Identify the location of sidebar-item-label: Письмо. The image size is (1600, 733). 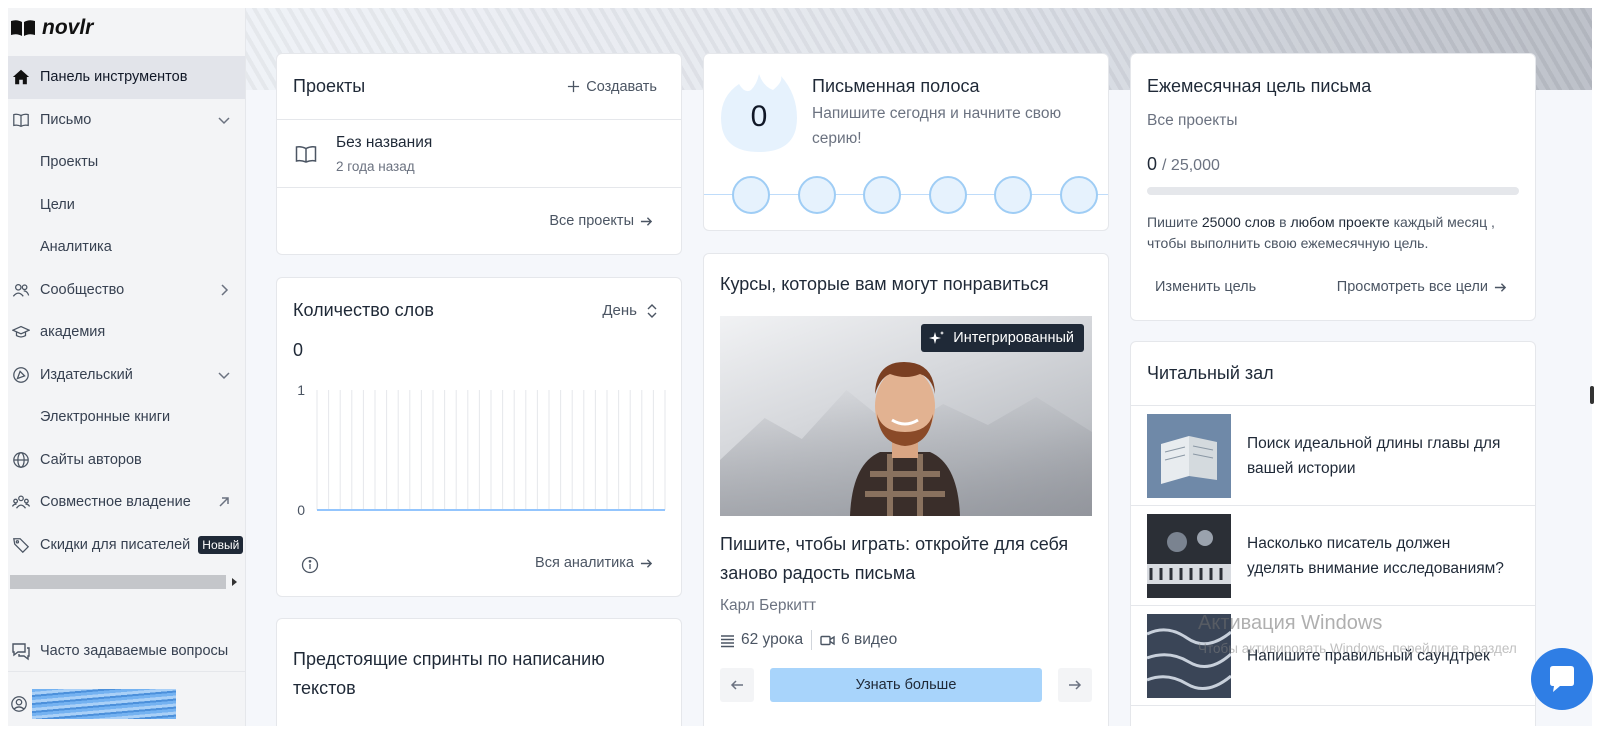
(66, 119).